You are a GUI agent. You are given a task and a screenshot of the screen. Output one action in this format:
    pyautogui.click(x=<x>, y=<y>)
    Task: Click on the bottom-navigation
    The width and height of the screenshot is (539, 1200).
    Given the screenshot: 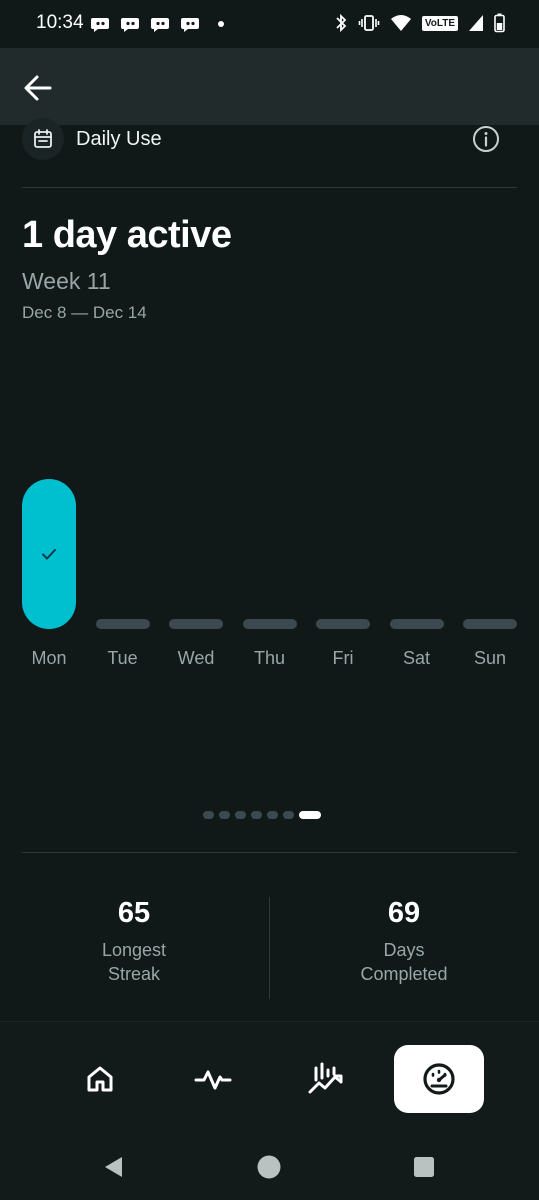 What is the action you would take?
    pyautogui.click(x=269, y=1078)
    